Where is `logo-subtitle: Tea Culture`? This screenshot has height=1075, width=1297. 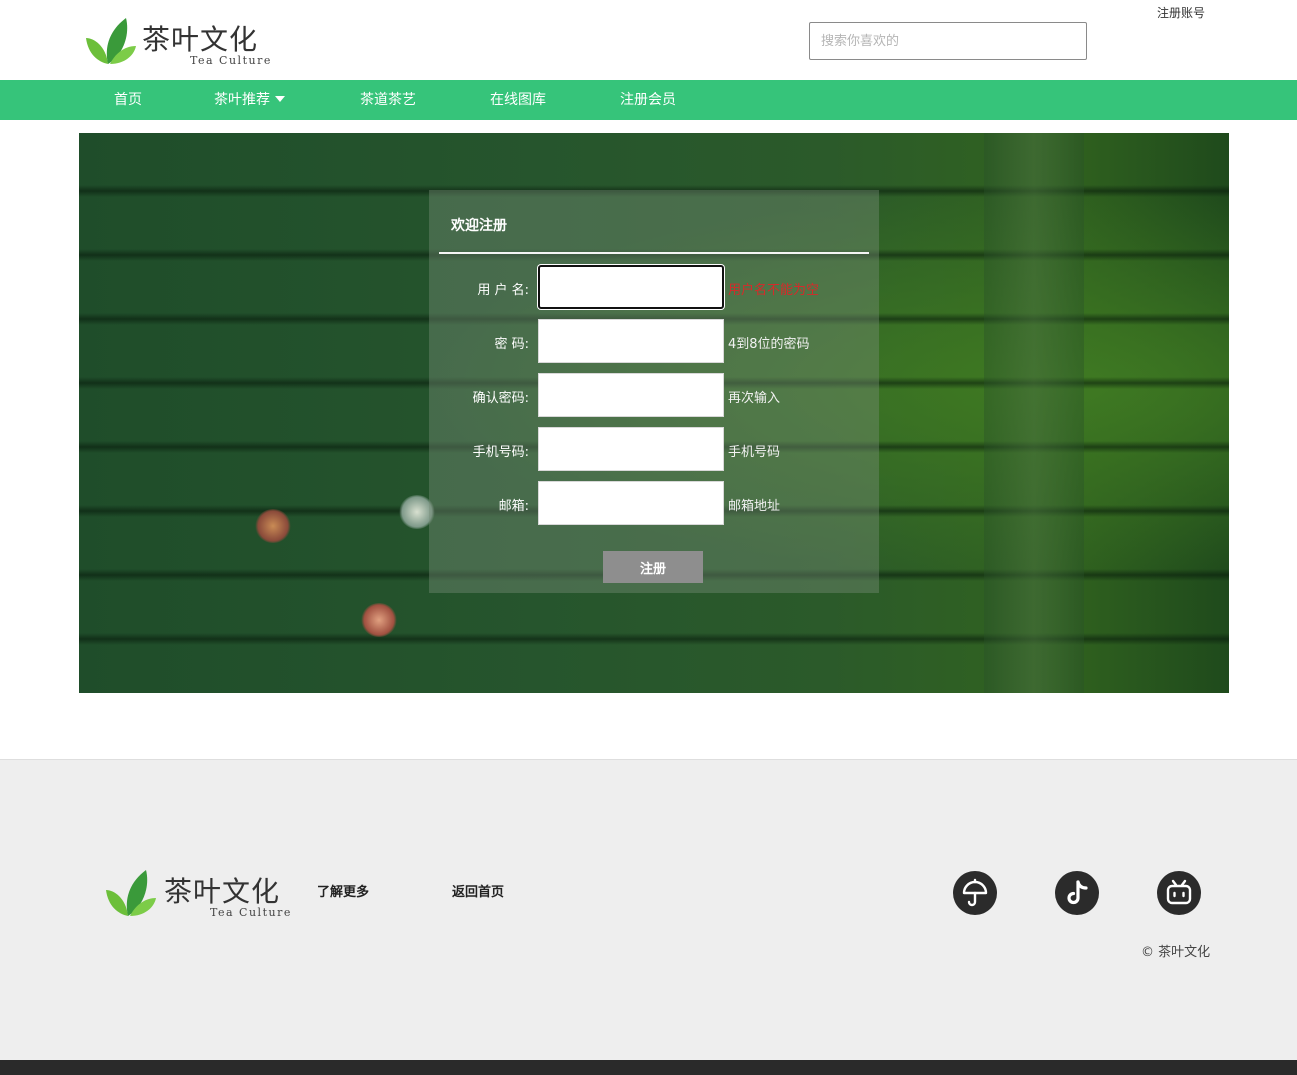
logo-subtitle: Tea Culture is located at coordinates (231, 60).